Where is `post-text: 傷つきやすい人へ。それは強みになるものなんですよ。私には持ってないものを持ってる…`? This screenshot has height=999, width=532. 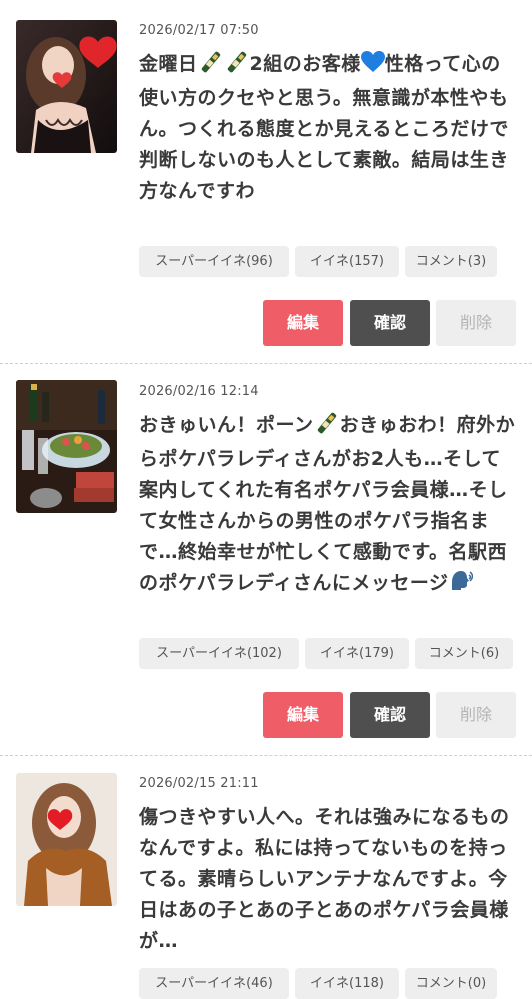
post-text: 傷つきやすい人へ。それは強みになるものなんですよ。私には持ってないものを持ってる… is located at coordinates (324, 879).